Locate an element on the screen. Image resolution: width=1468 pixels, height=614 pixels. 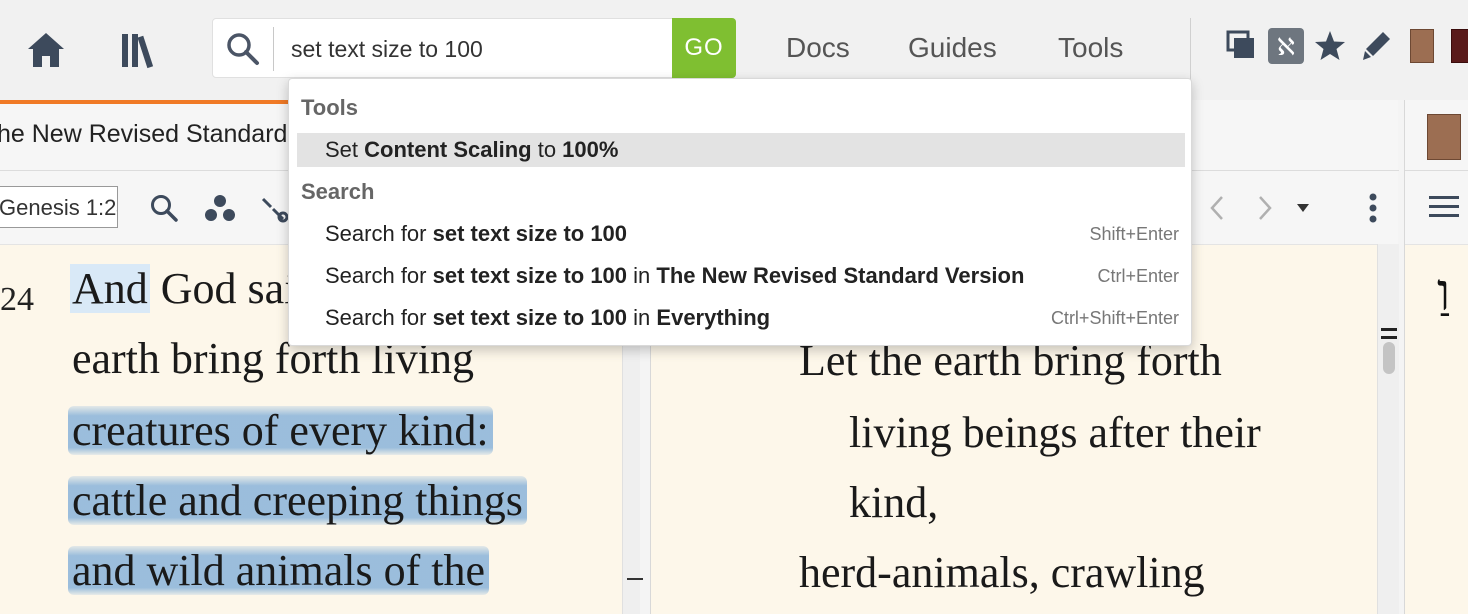
panel-scrollbar is located at coordinates (1388, 429).